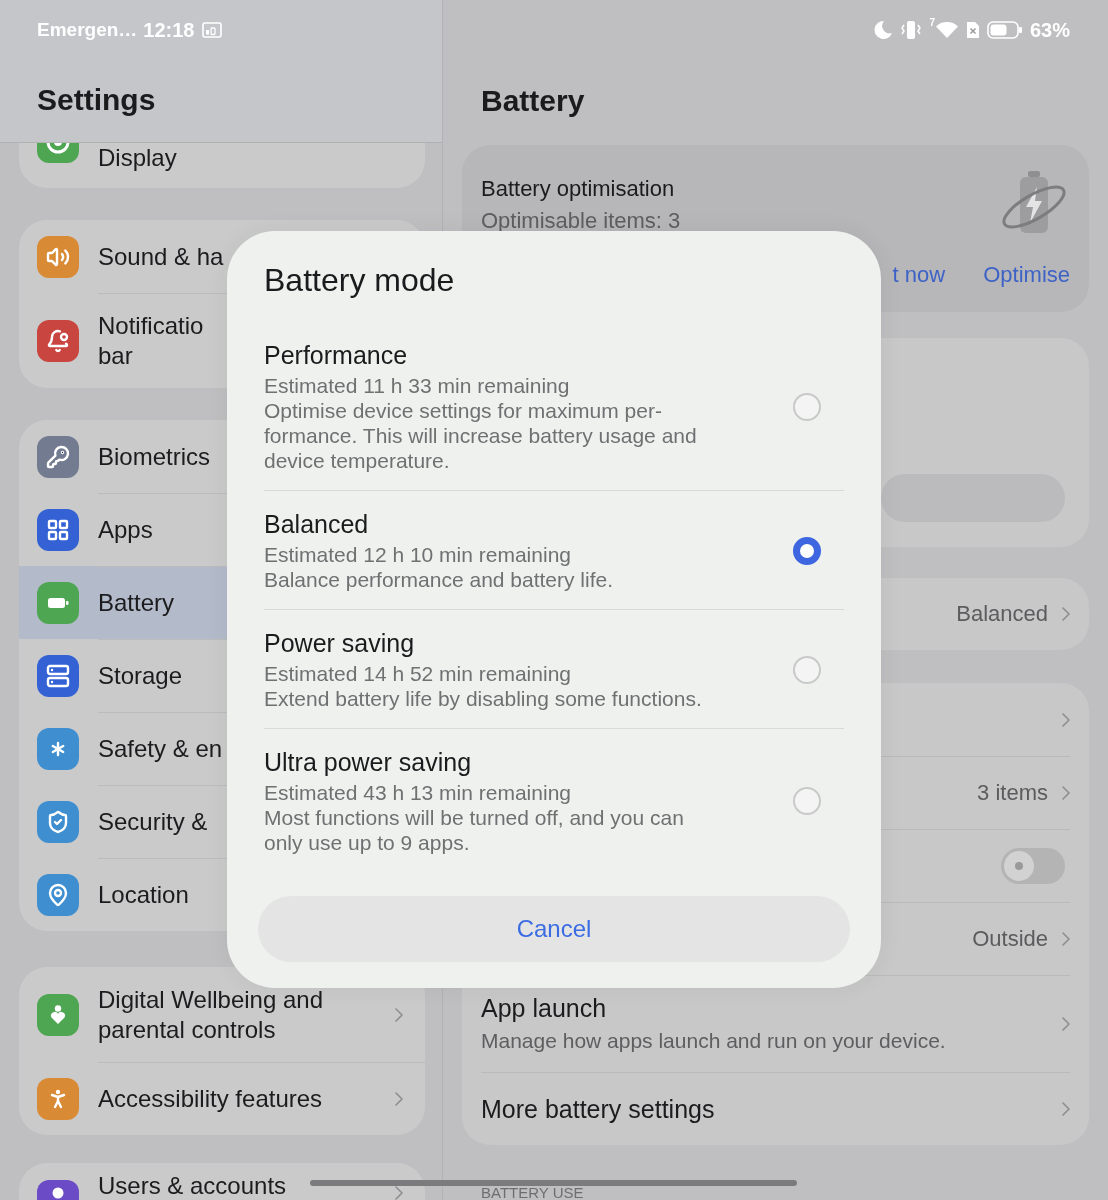 This screenshot has height=1200, width=1108. I want to click on option-title: Balanced, so click(316, 524).